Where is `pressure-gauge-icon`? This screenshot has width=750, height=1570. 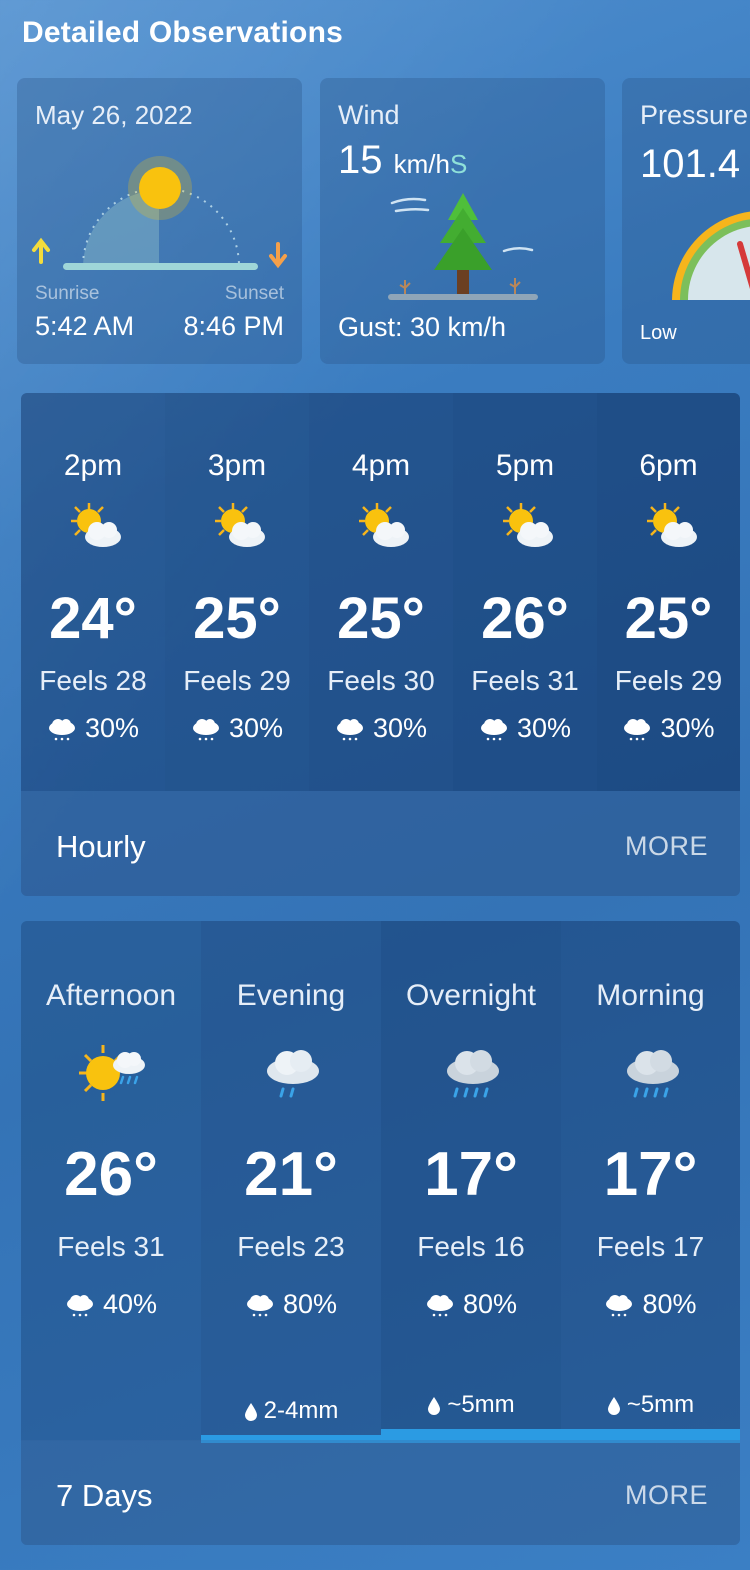 pressure-gauge-icon is located at coordinates (711, 255).